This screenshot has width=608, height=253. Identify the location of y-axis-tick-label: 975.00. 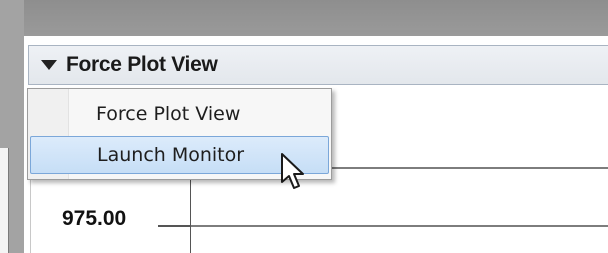
(94, 218).